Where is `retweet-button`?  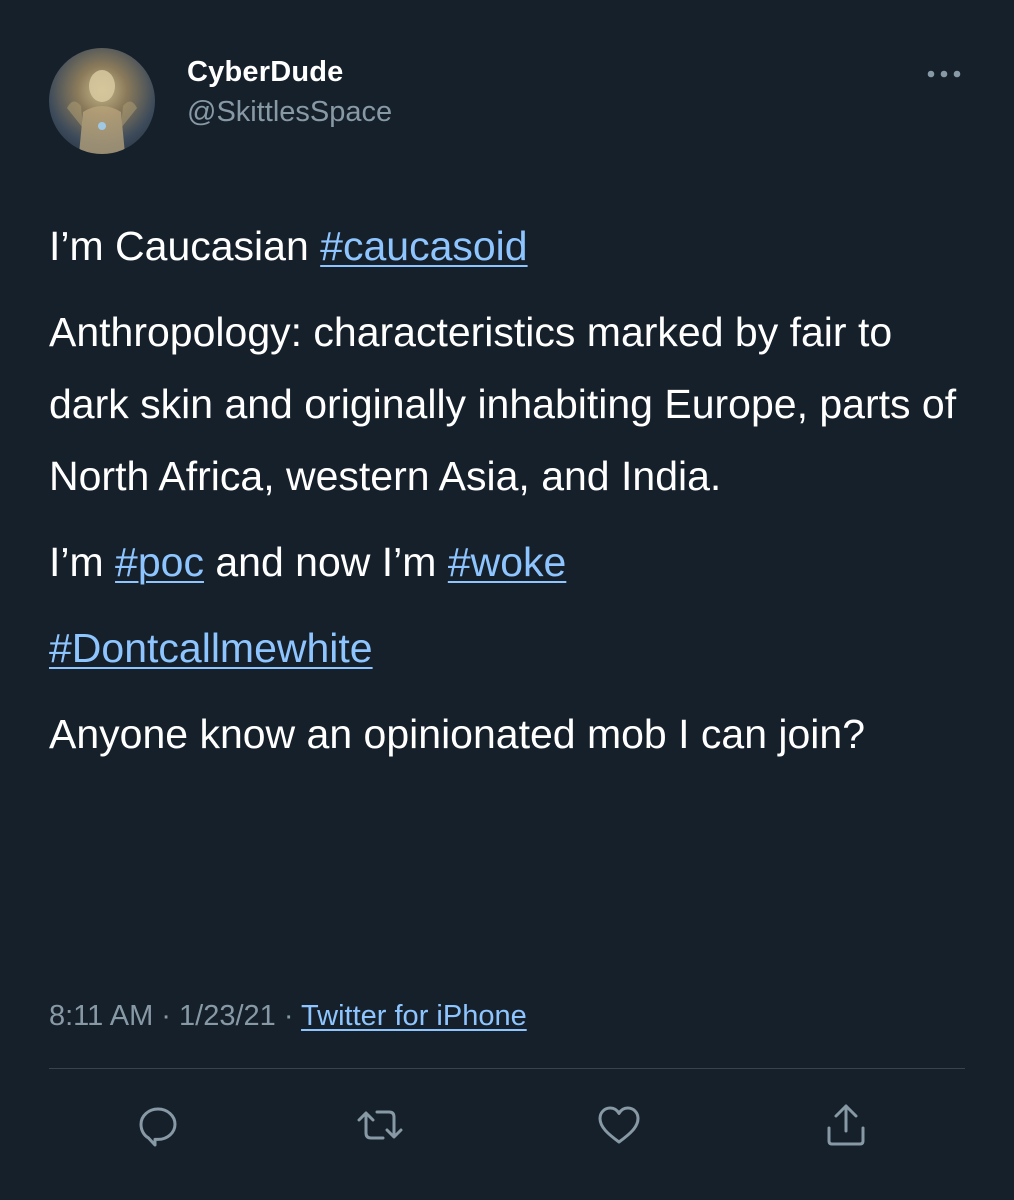
retweet-button is located at coordinates (380, 1125).